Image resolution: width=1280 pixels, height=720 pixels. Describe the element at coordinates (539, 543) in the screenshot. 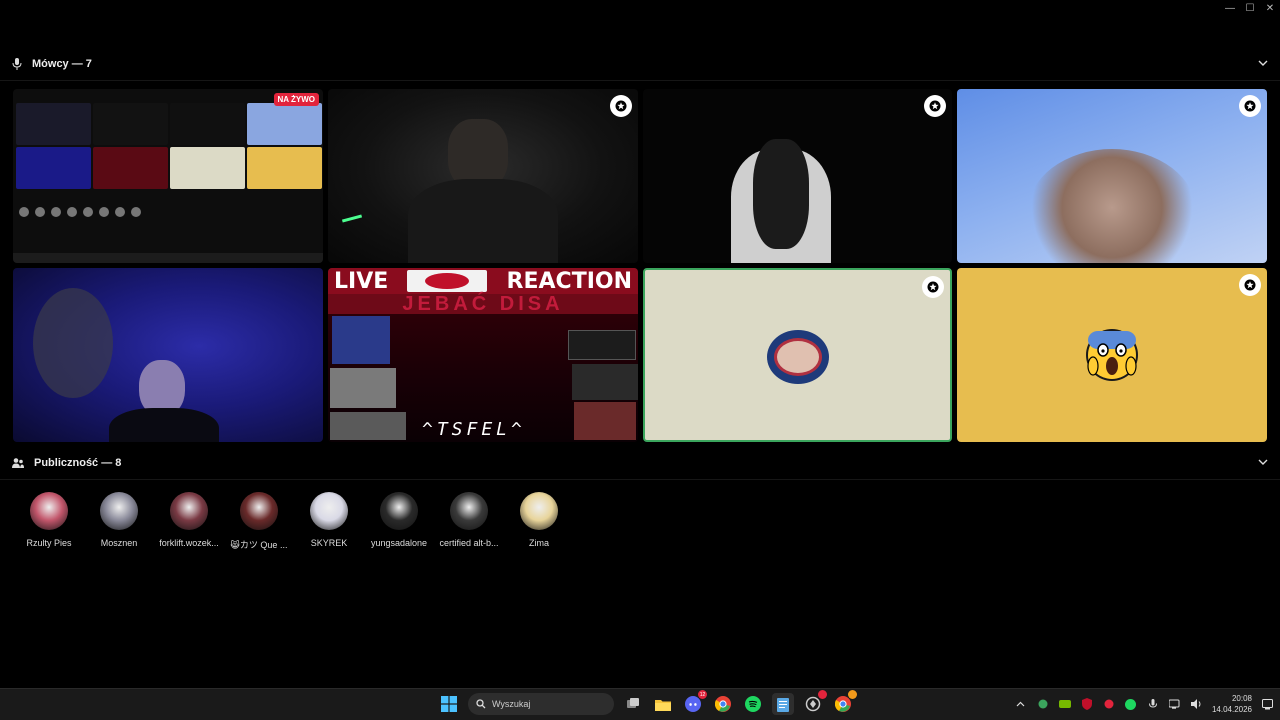

I see `audience-member-name: Zima` at that location.